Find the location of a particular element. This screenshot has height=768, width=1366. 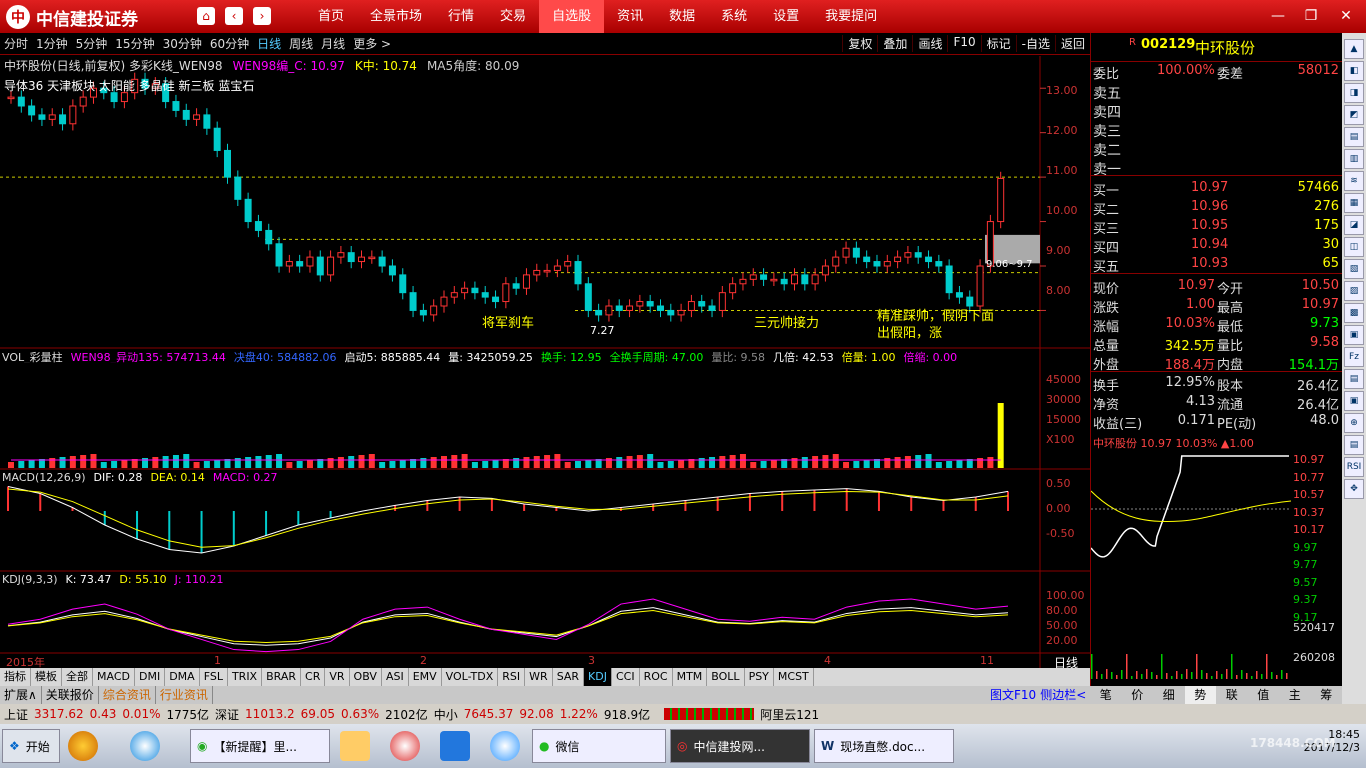

indicator-tab-14: VOL-TDX is located at coordinates (470, 677).